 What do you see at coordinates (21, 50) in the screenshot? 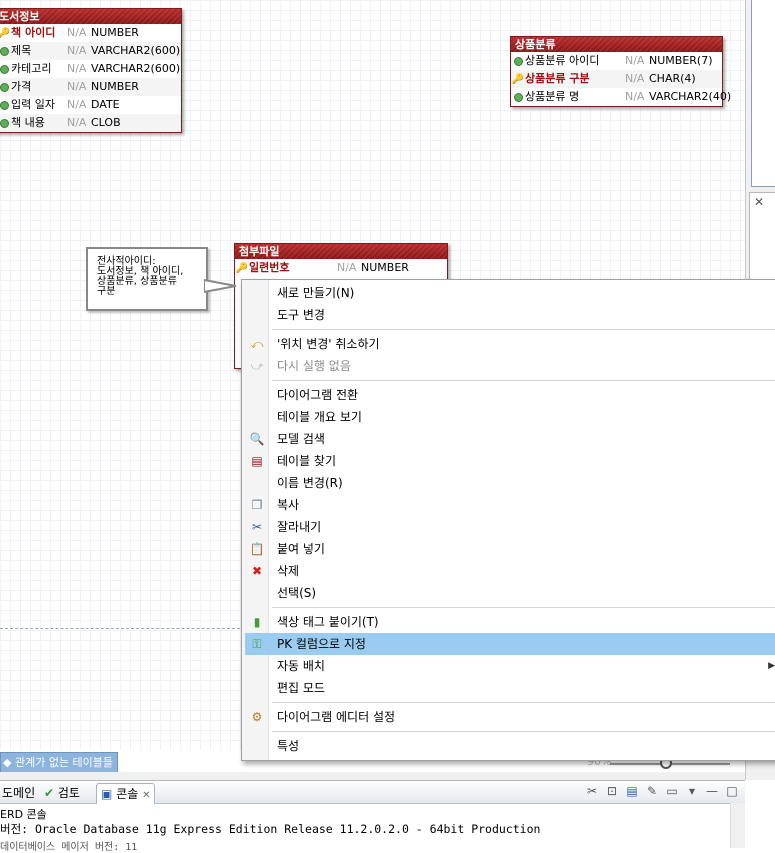
I see `column-name: 제목` at bounding box center [21, 50].